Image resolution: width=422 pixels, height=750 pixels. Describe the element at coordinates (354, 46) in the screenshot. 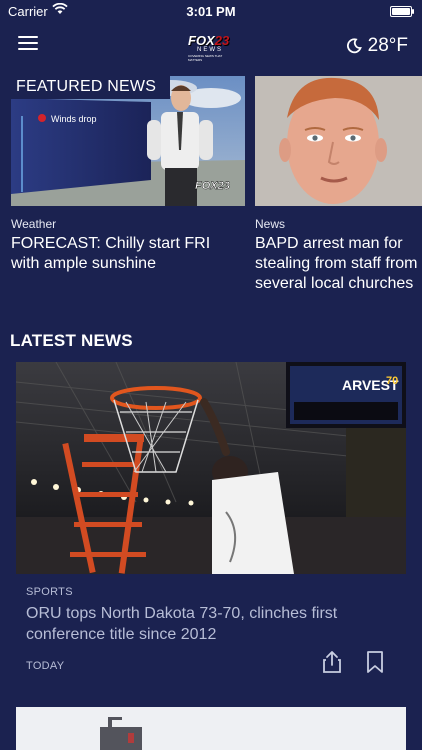

I see `moon-icon` at that location.